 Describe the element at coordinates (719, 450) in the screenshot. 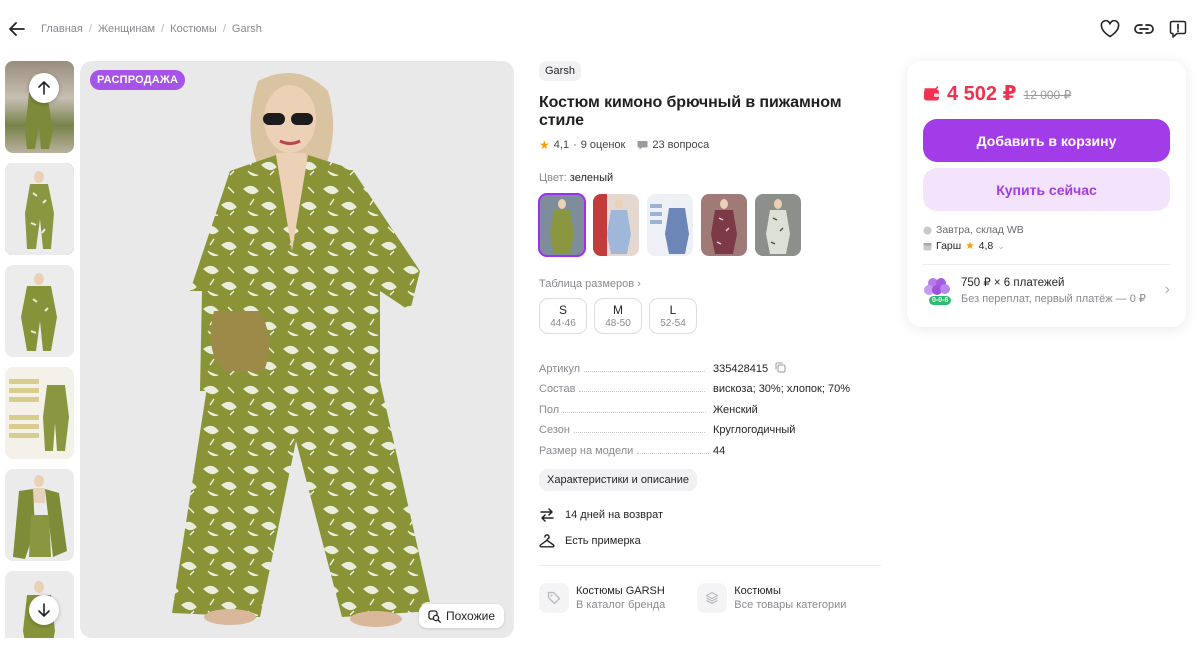

I see `spec-value: 44` at that location.